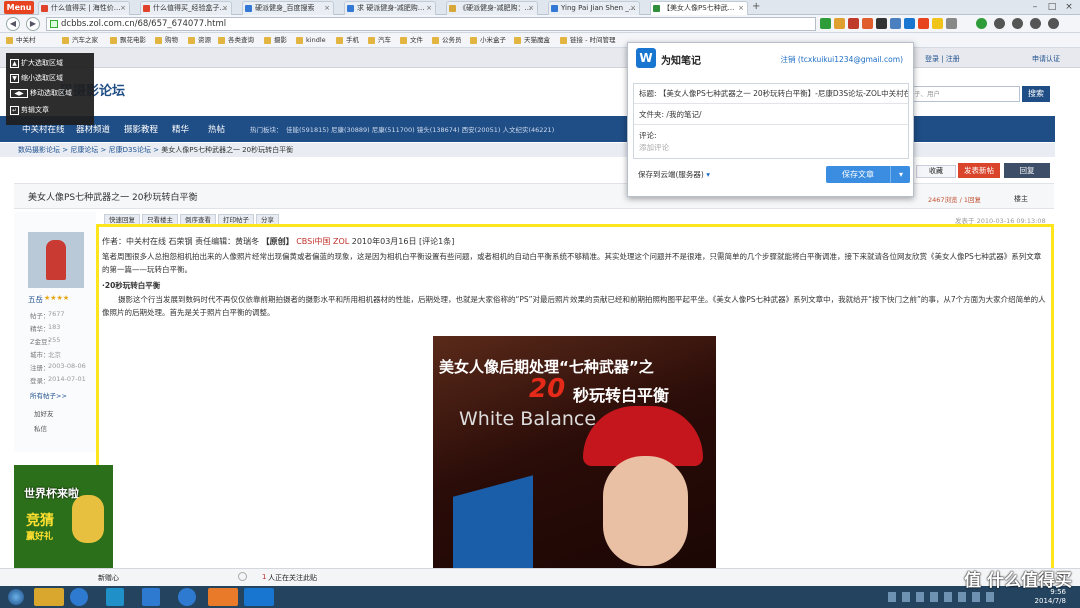  Describe the element at coordinates (223, 597) in the screenshot. I see `browser-taskbar-icon` at that location.